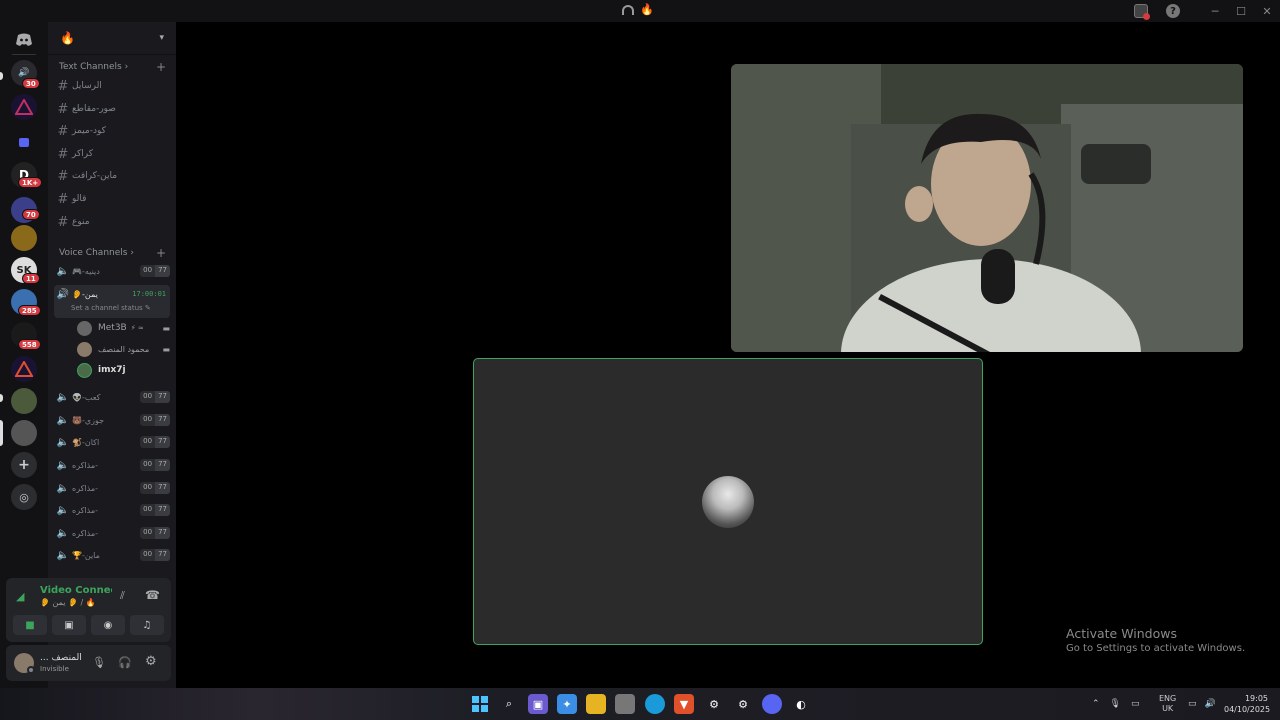 Image resolution: width=1280 pixels, height=720 pixels. Describe the element at coordinates (99, 662) in the screenshot. I see `microphone-icon: 🎙` at that location.